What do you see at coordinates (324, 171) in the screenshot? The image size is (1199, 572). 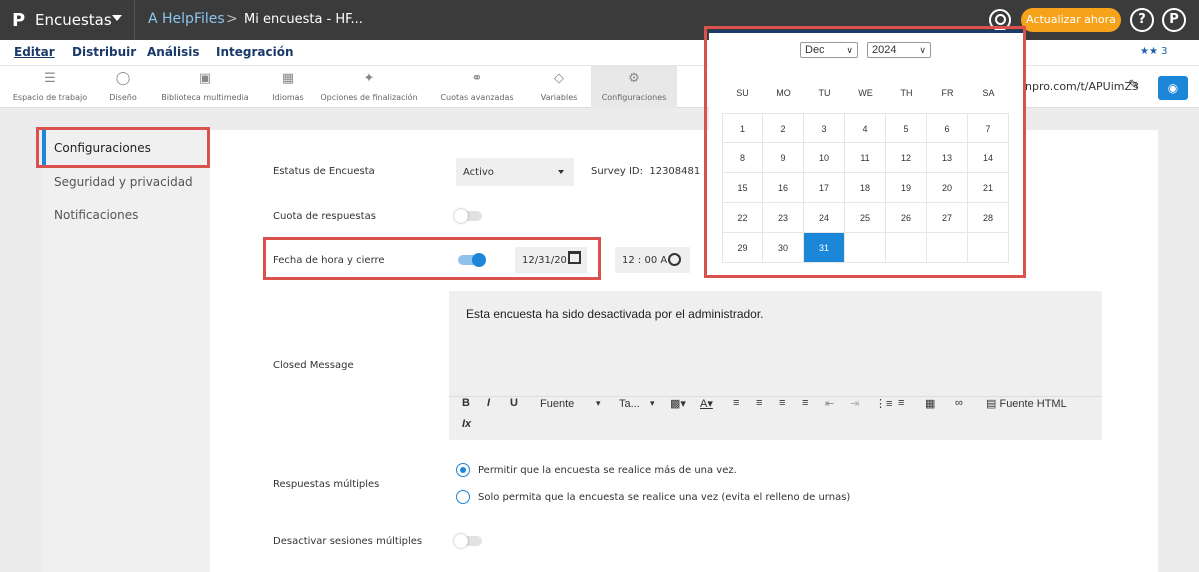 I see `status-label: Estatus de Encuesta` at bounding box center [324, 171].